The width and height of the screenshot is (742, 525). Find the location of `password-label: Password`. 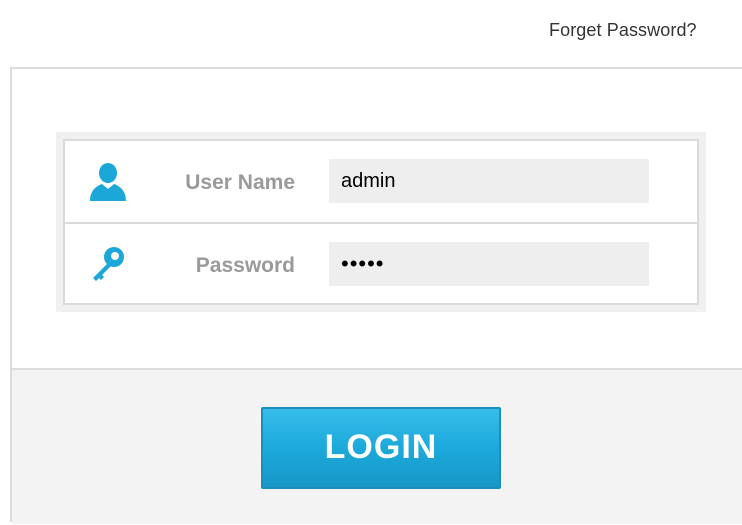

password-label: Password is located at coordinates (245, 265).